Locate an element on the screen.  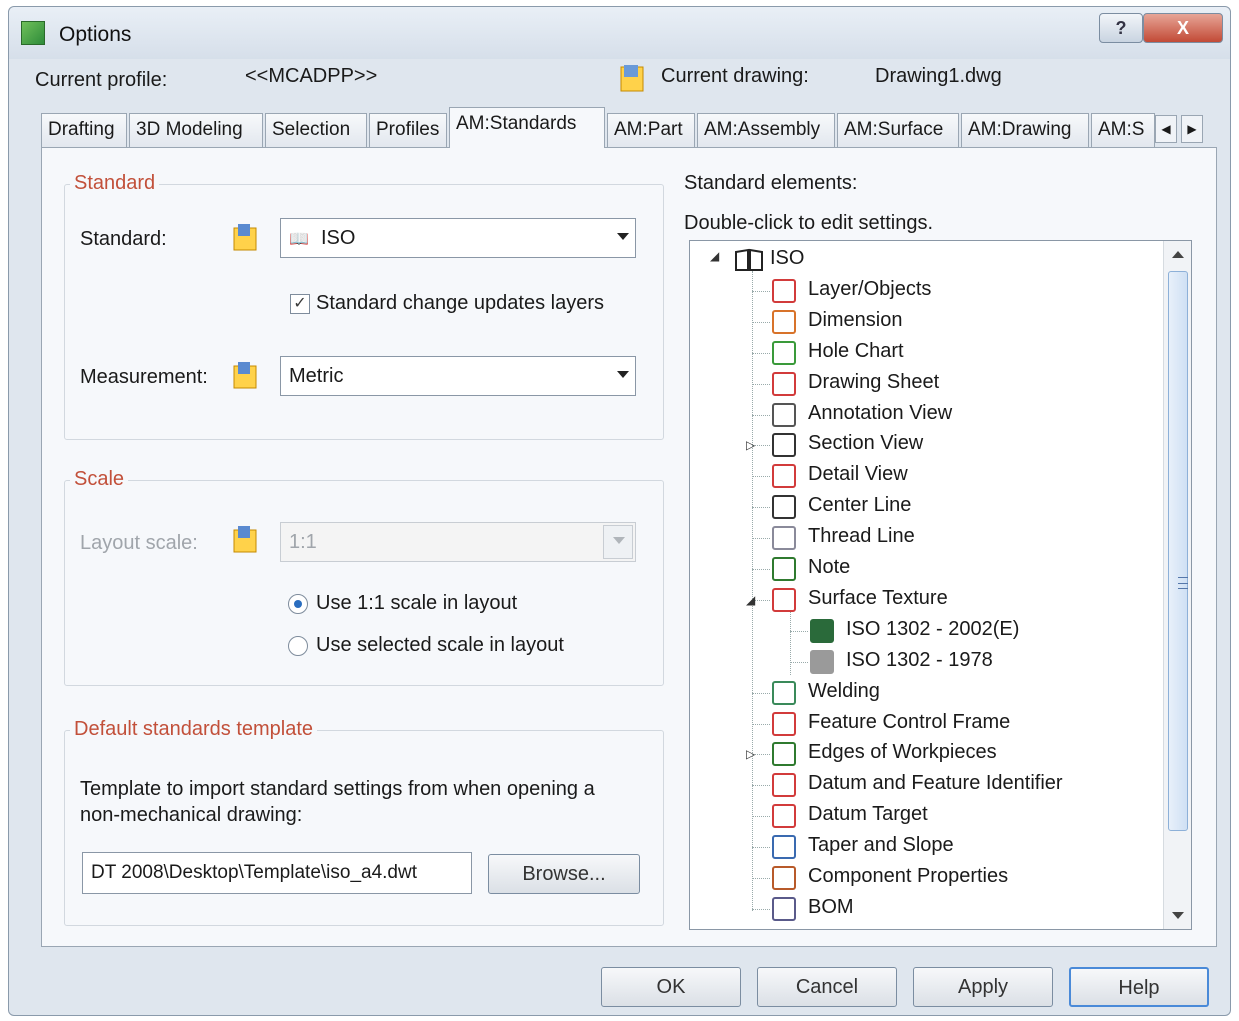
apply-button: Apply is located at coordinates (983, 987).